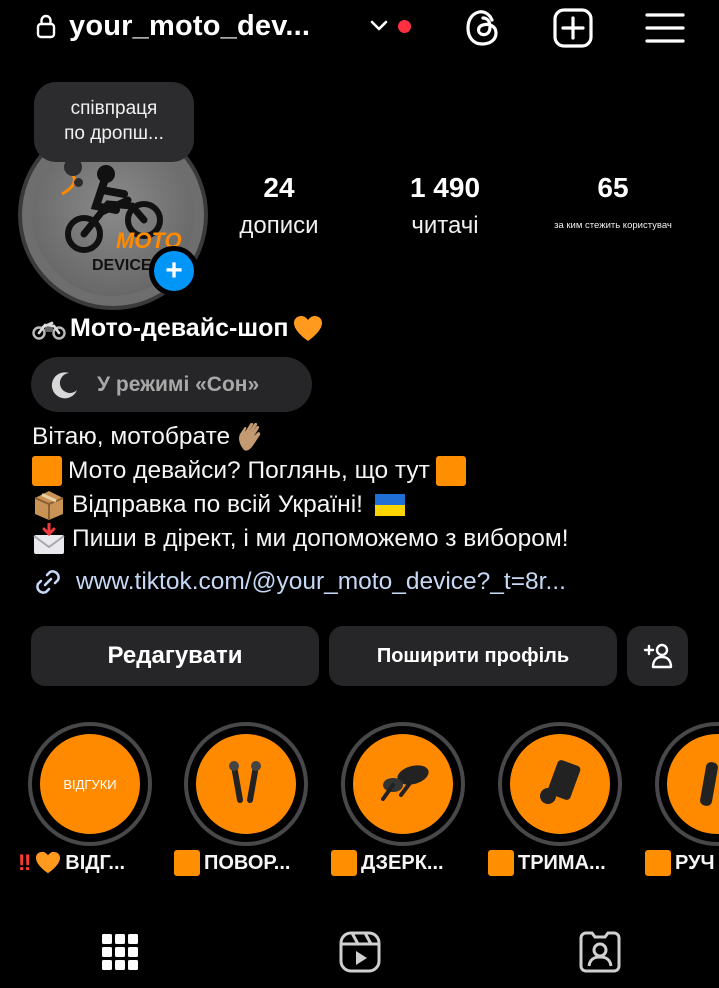 This screenshot has width=719, height=988. Describe the element at coordinates (175, 656) in the screenshot. I see `edit-profile-button: Редагувати` at that location.